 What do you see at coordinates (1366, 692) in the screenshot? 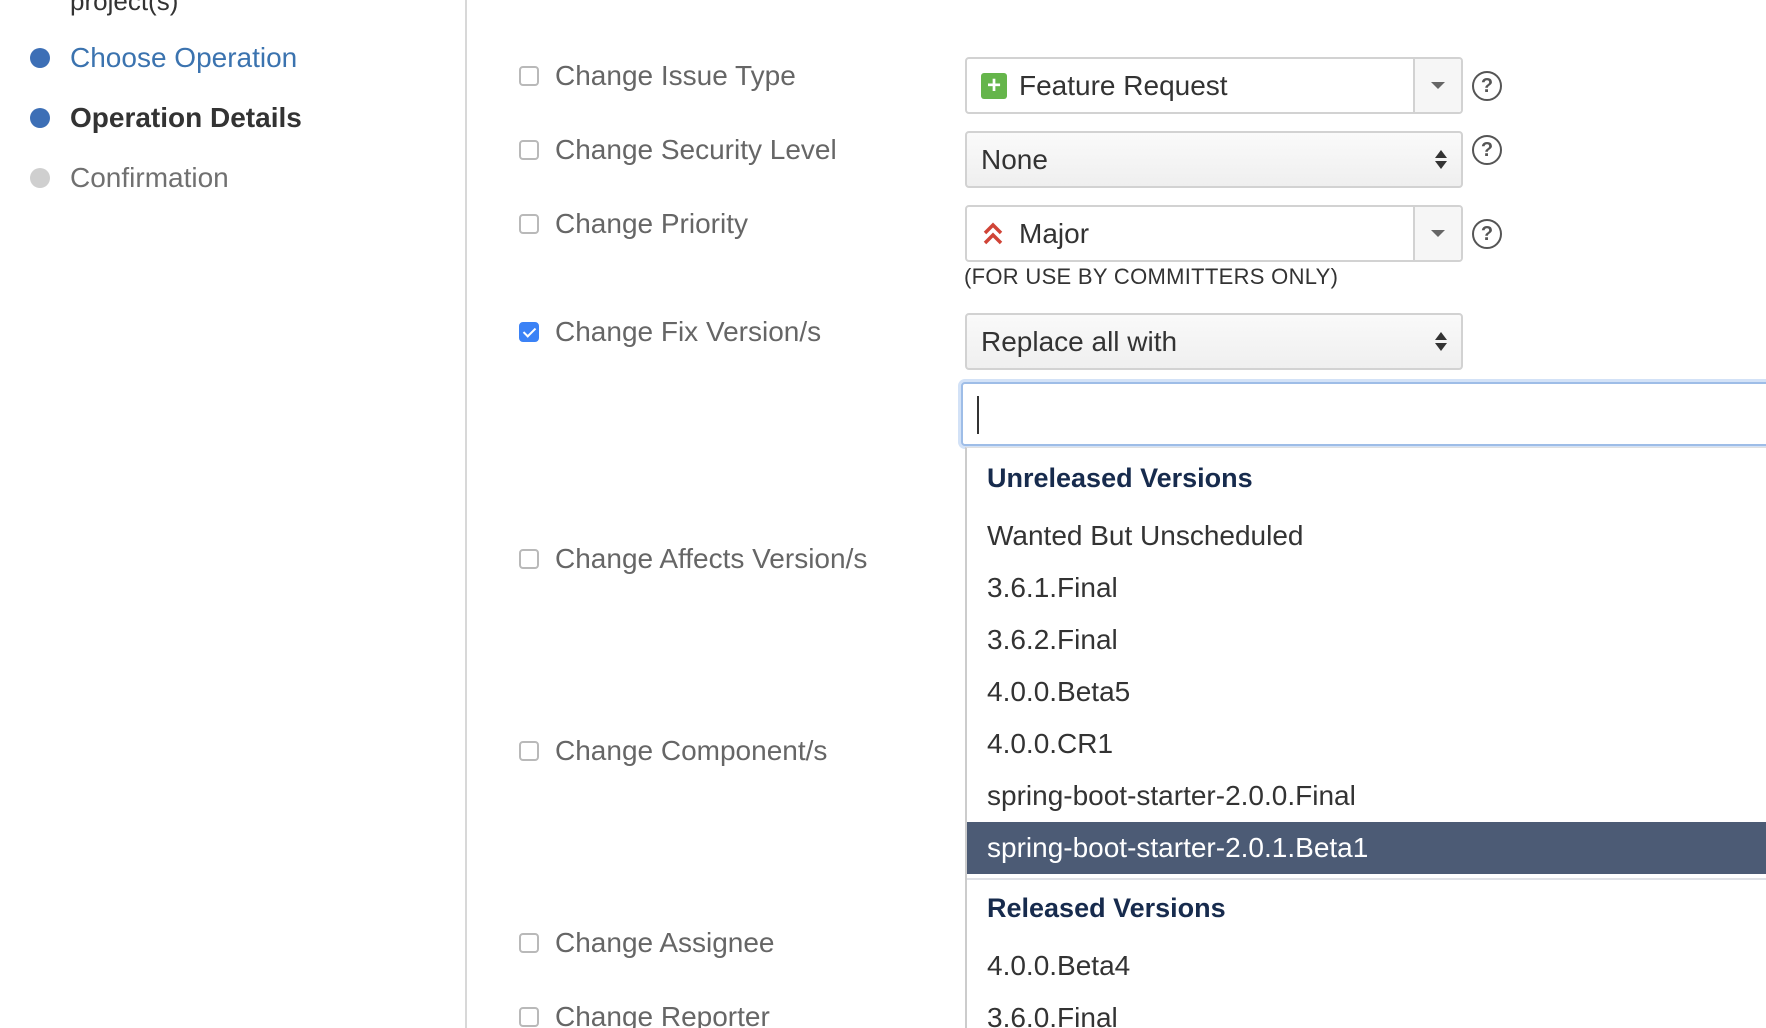
I see `list-item: 4.0.0.Beta5` at bounding box center [1366, 692].